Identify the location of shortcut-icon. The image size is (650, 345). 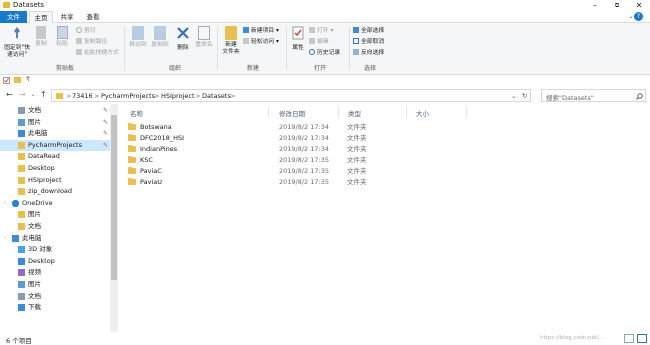
(79, 52).